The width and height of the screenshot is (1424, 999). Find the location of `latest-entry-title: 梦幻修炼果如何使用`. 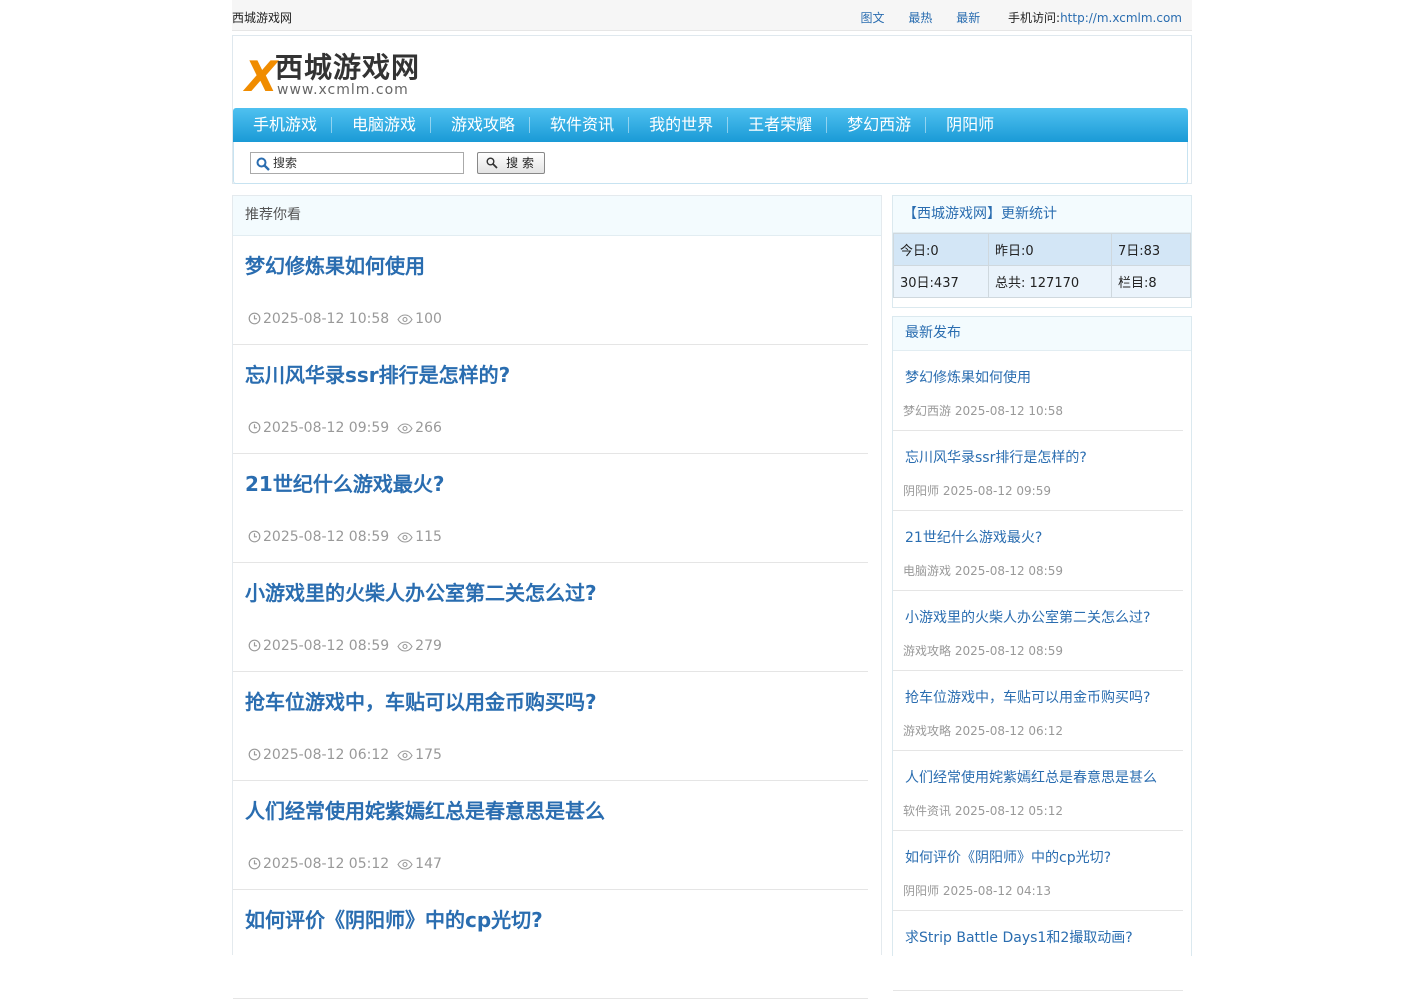

latest-entry-title: 梦幻修炼果如何使用 is located at coordinates (968, 377).